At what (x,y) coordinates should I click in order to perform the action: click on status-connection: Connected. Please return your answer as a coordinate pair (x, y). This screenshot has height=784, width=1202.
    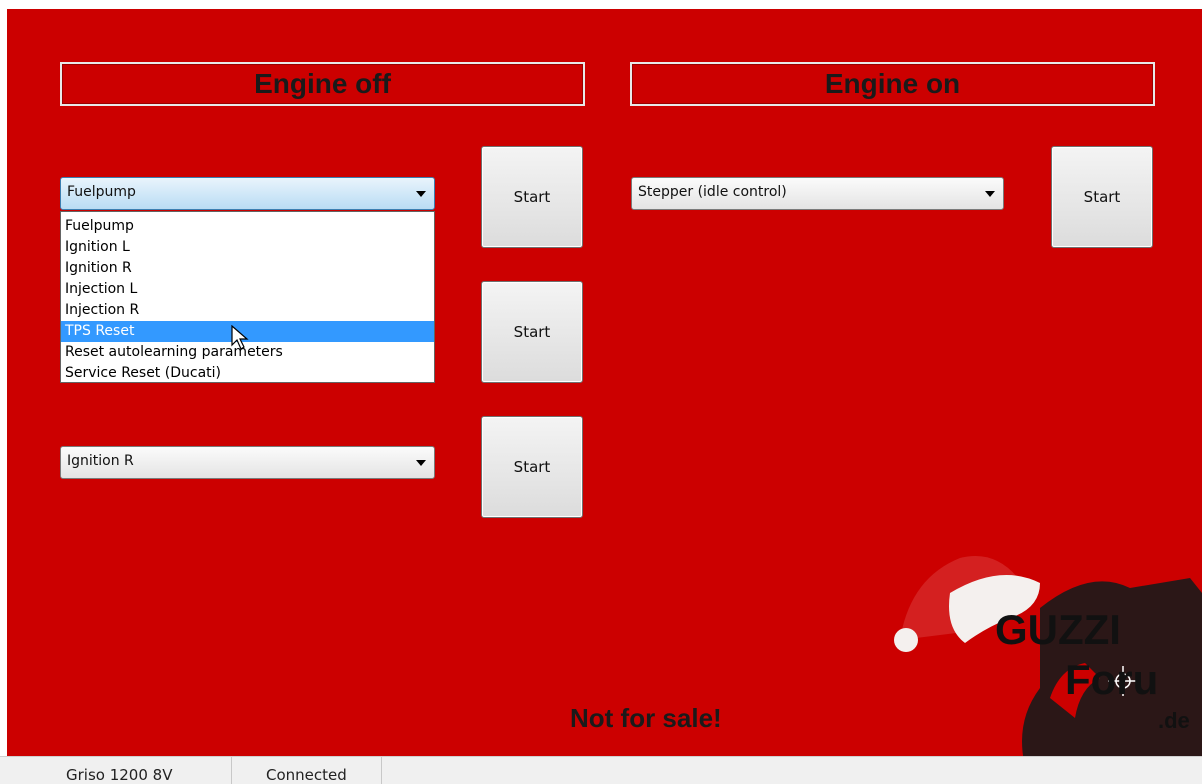
    Looking at the image, I should click on (320, 770).